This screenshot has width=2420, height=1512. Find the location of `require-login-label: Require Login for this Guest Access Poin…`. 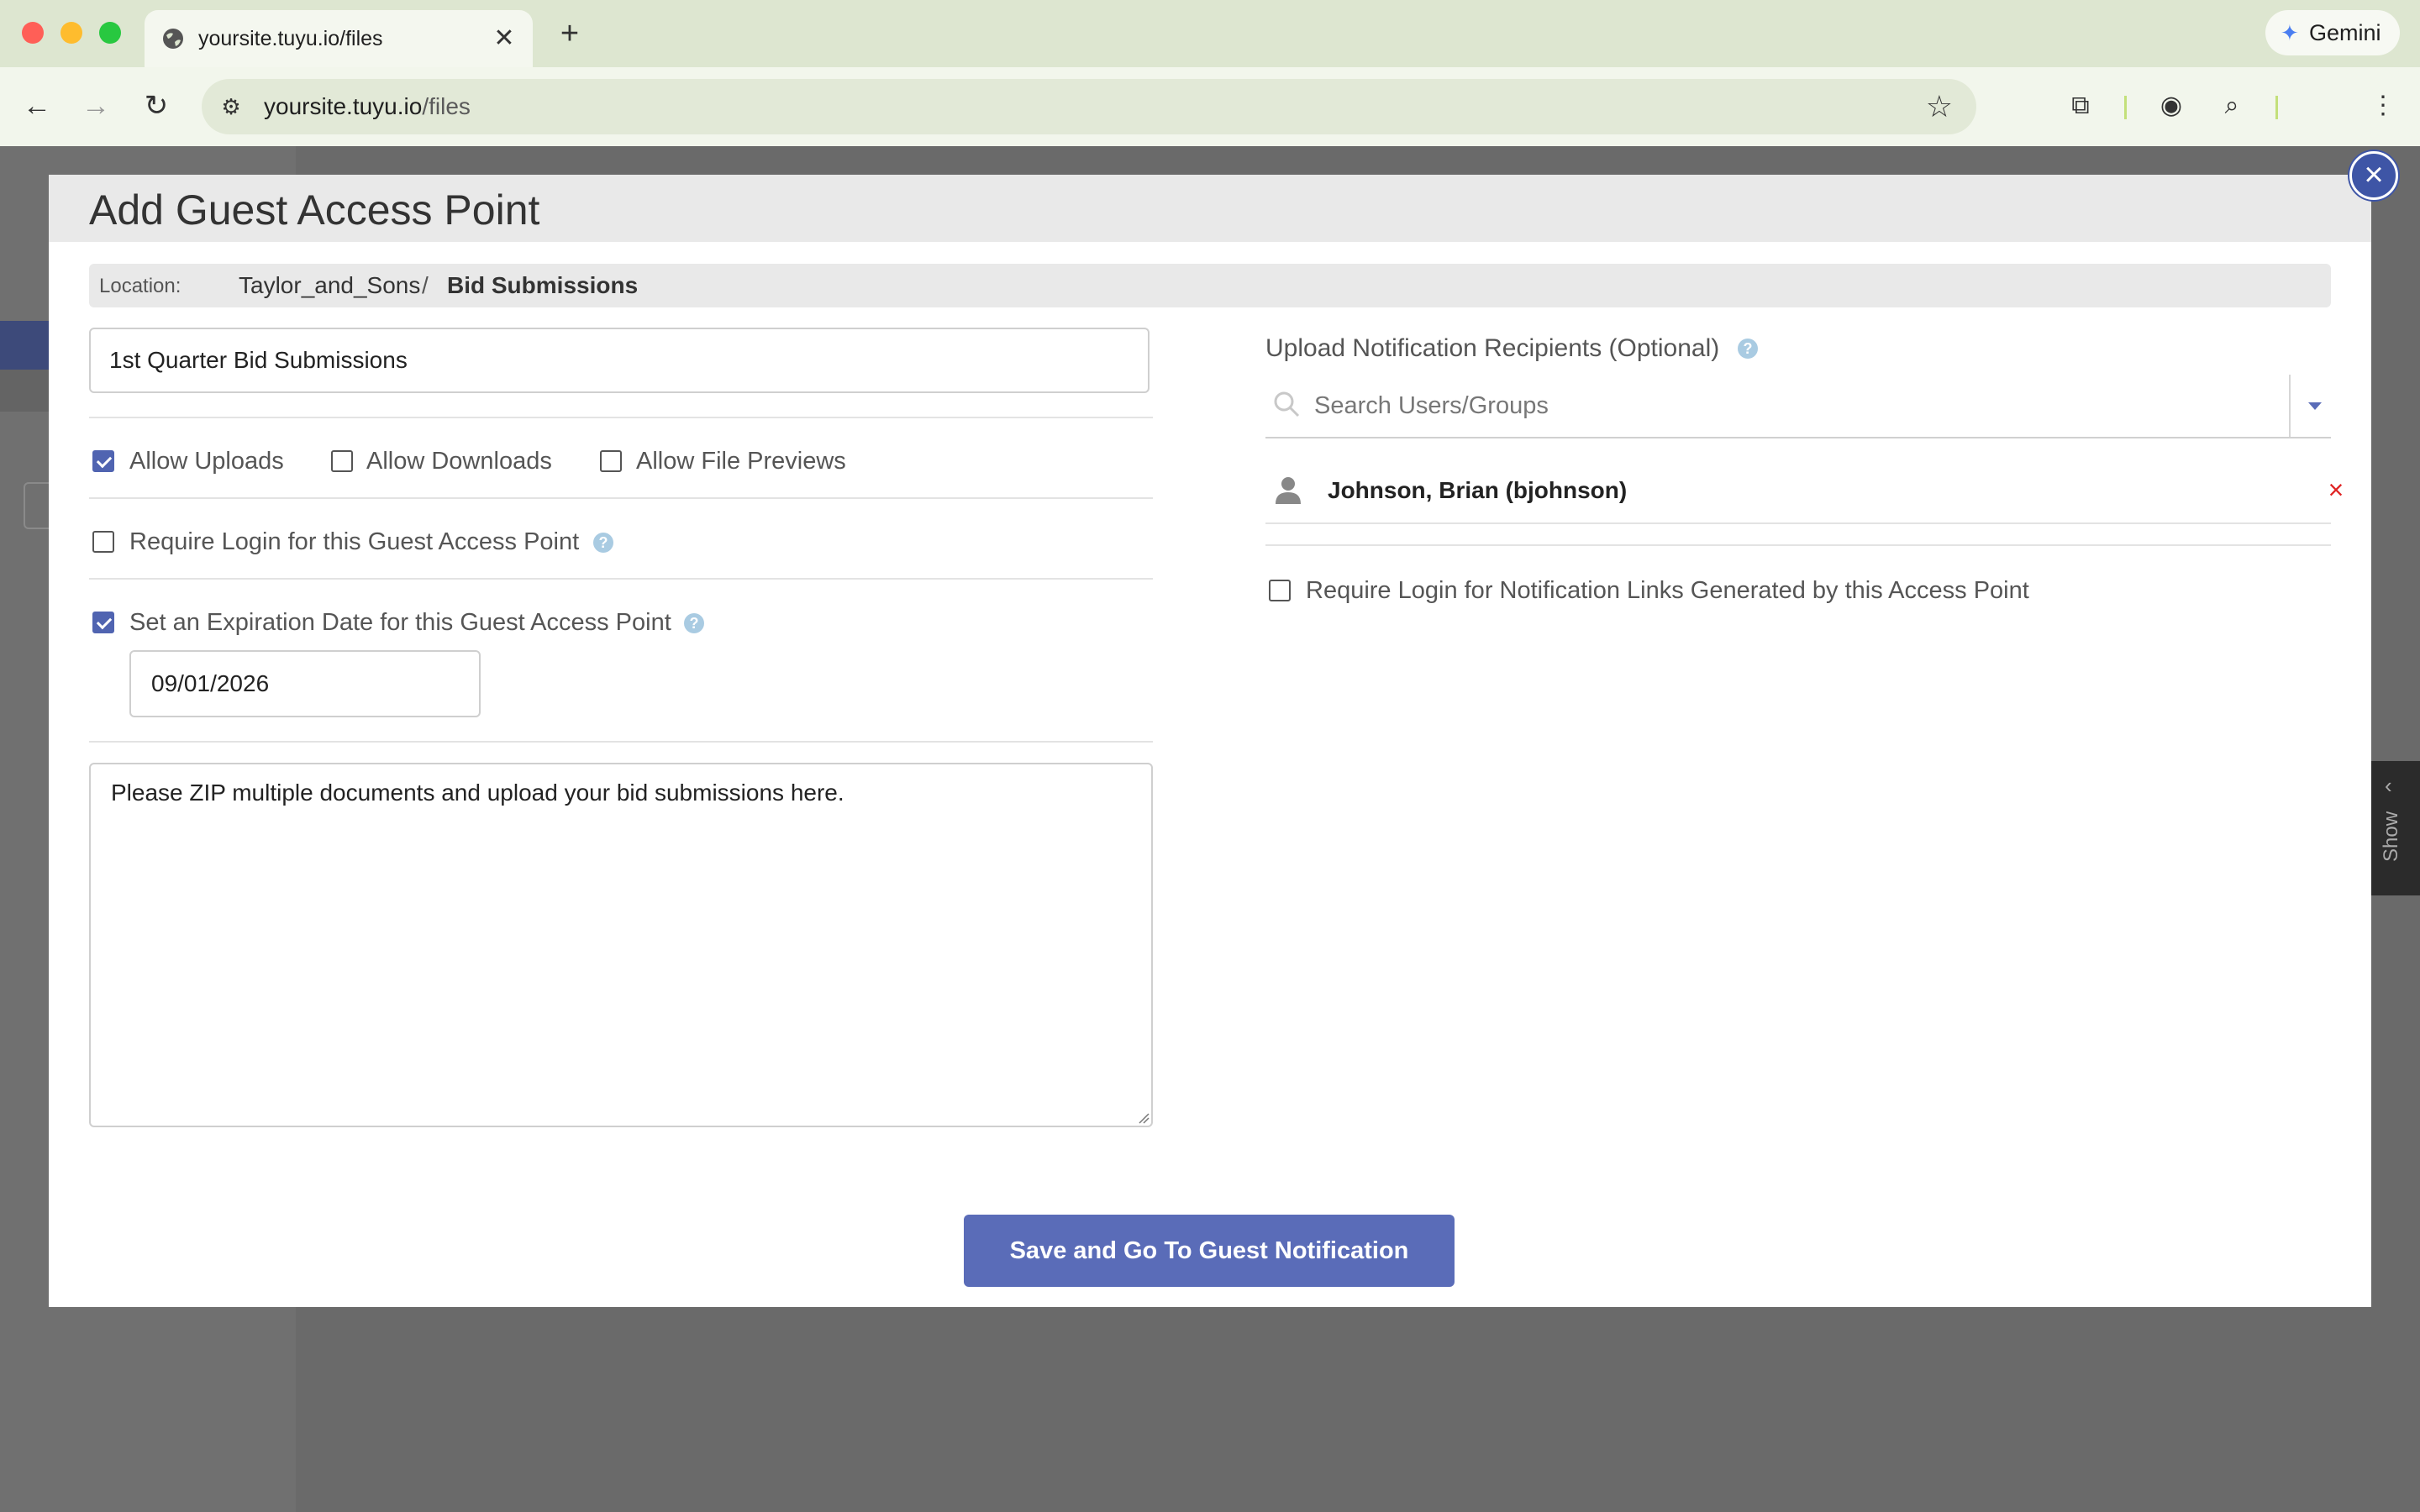

require-login-label: Require Login for this Guest Access Poin… is located at coordinates (354, 541).